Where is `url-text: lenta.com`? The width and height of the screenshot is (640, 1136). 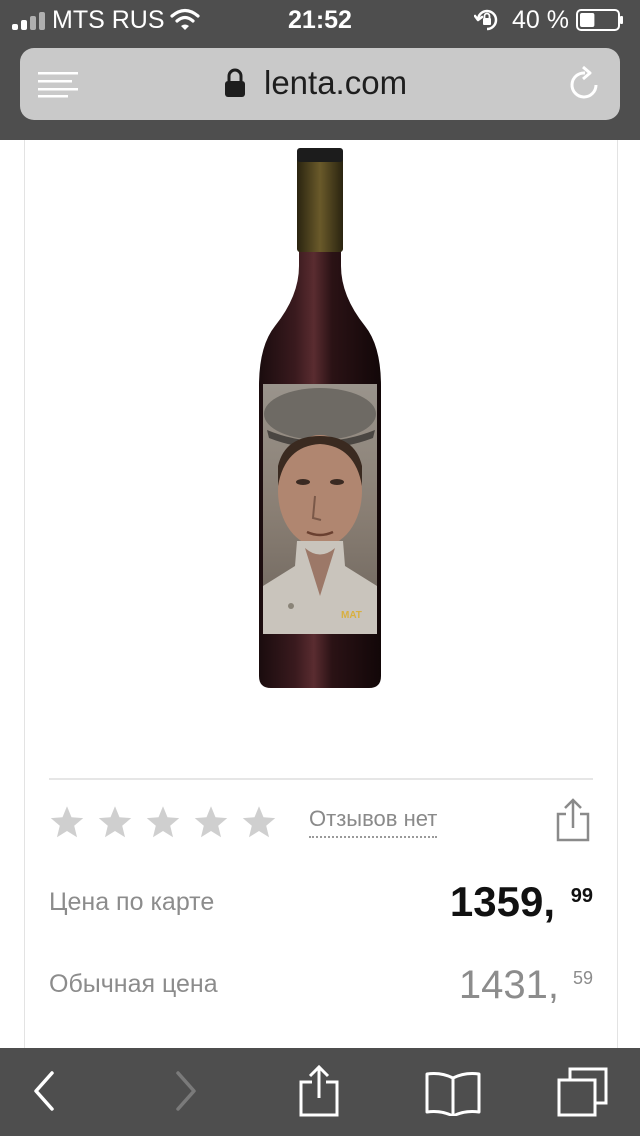
url-text: lenta.com is located at coordinates (335, 83).